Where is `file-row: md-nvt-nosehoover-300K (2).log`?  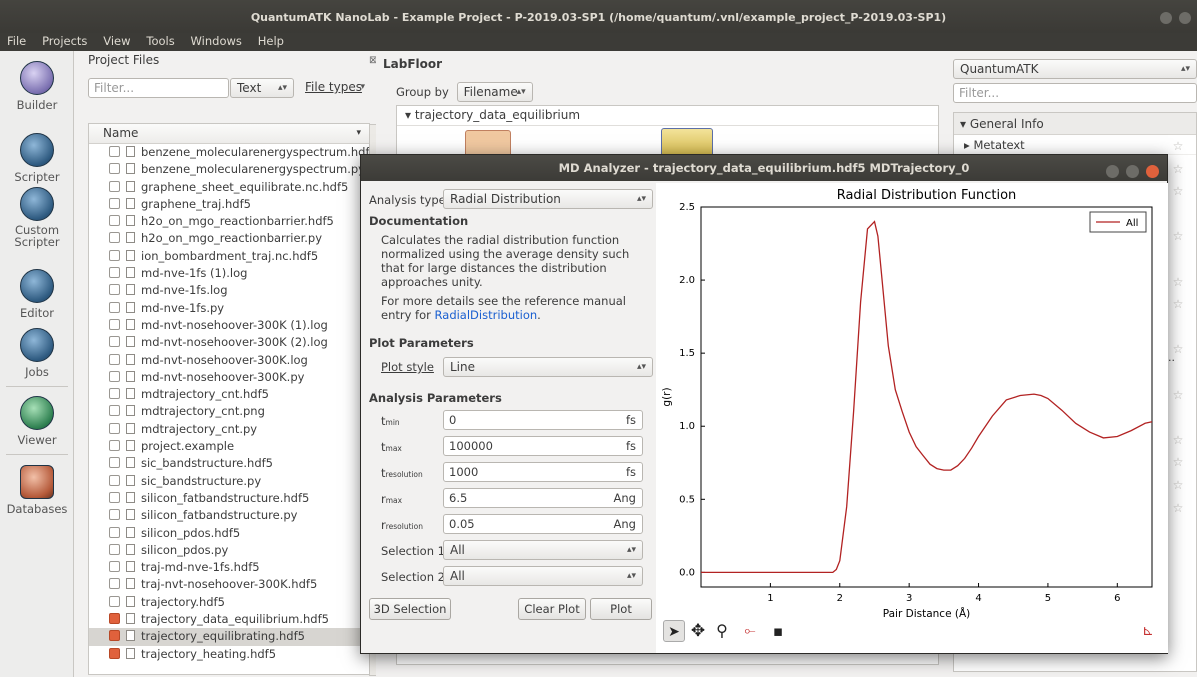 file-row: md-nvt-nosehoover-300K (2).log is located at coordinates (229, 342).